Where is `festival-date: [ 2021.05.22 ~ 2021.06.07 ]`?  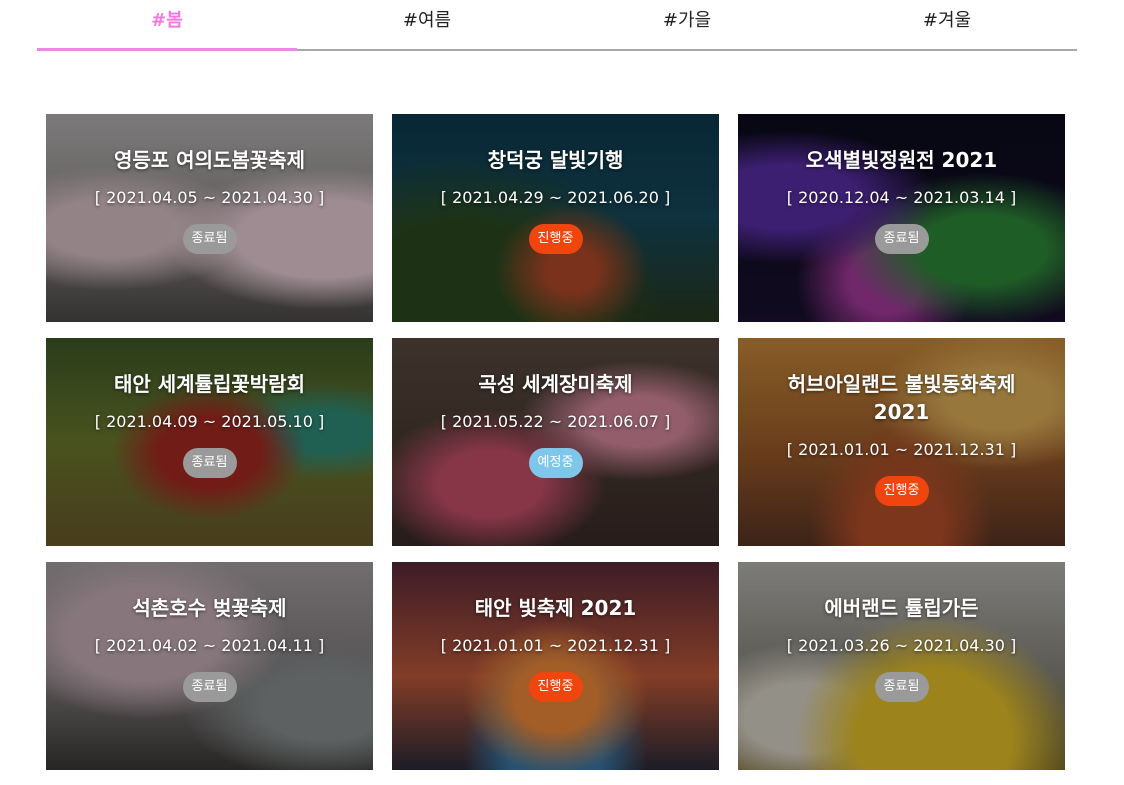 festival-date: [ 2021.05.22 ~ 2021.06.07 ] is located at coordinates (555, 421).